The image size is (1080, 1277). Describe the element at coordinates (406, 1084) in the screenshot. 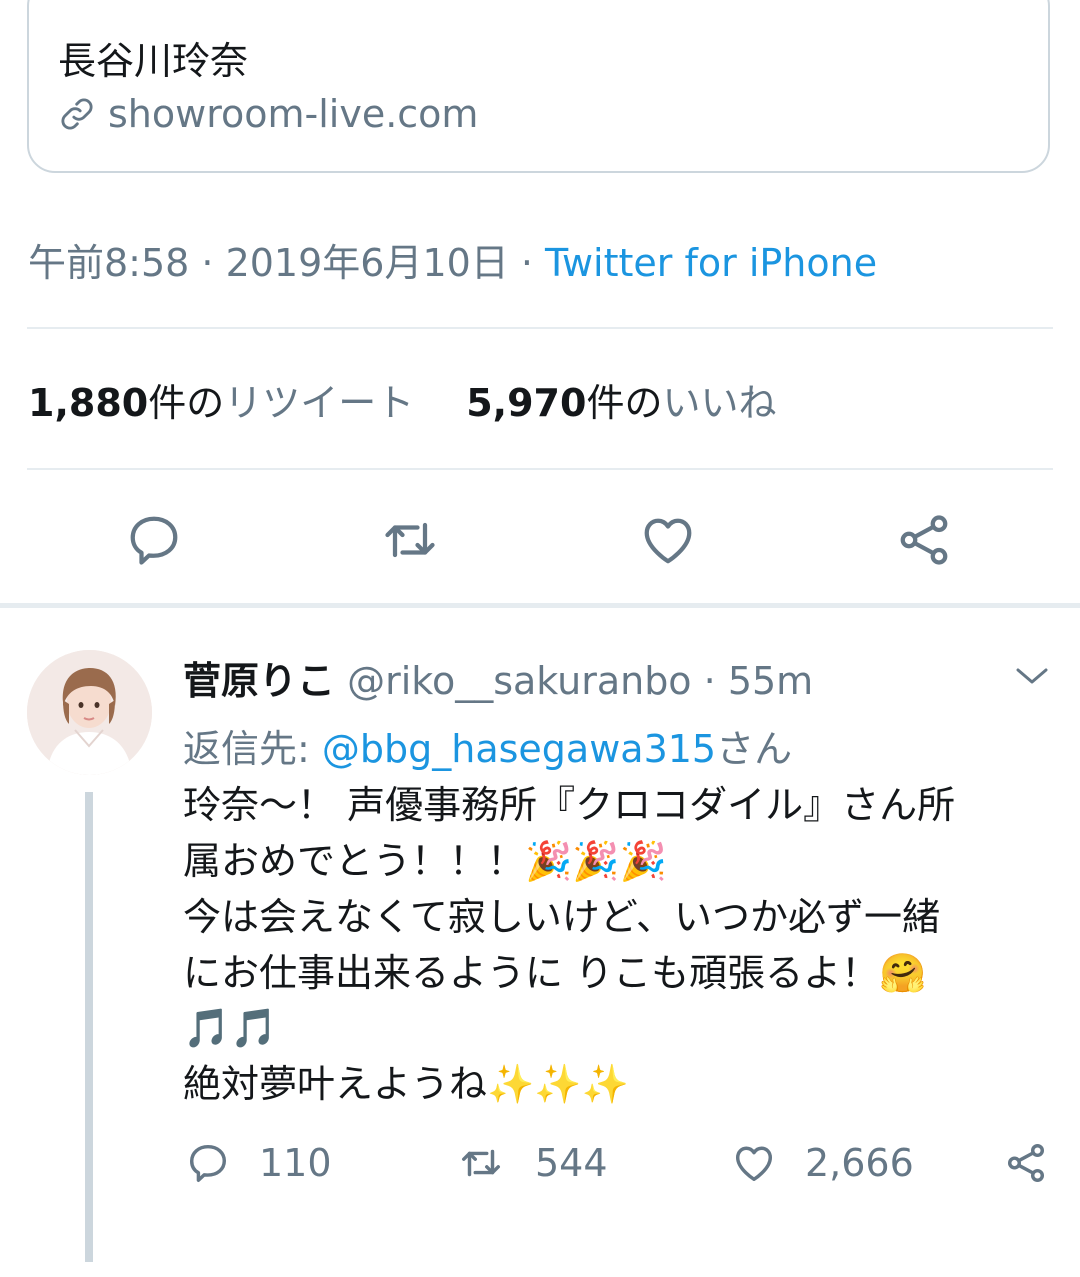

I see `reply-text-line: 絶対夢叶えようね✨✨✨` at that location.